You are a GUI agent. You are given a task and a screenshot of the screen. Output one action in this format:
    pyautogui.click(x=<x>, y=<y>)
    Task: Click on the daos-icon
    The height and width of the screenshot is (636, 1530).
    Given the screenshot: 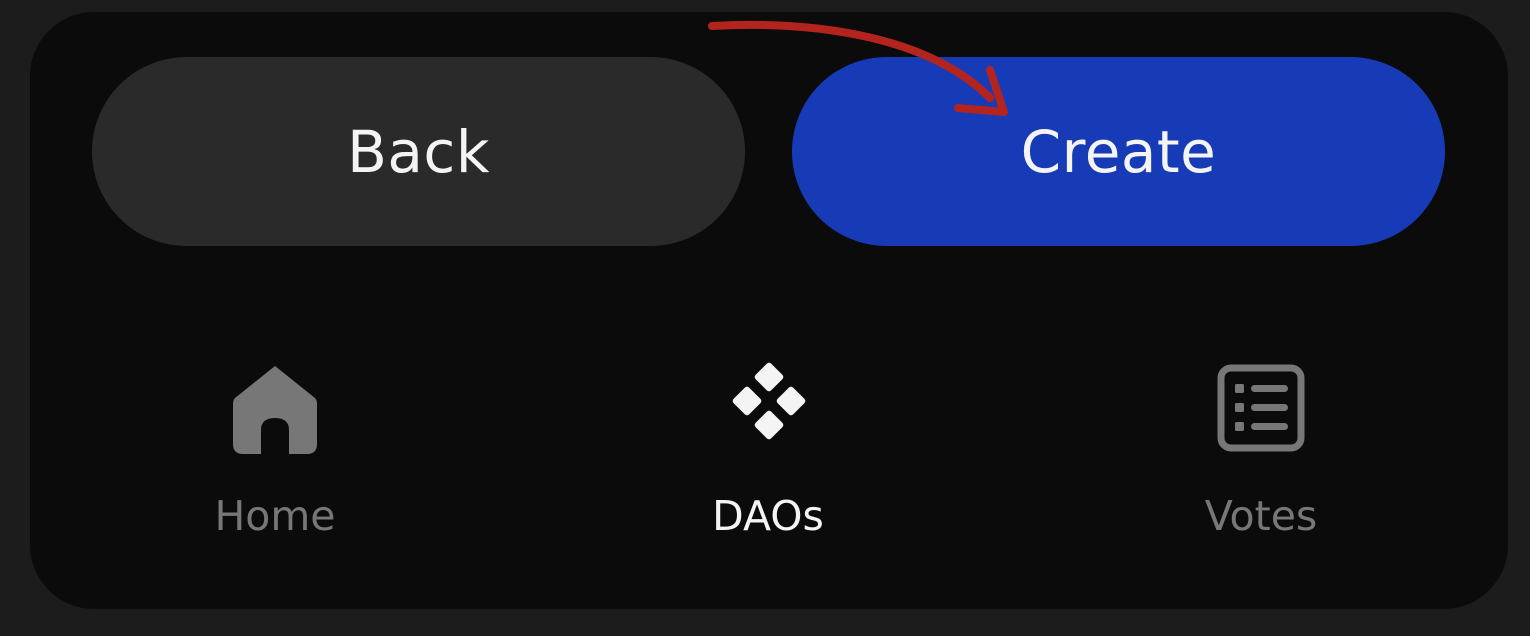 What is the action you would take?
    pyautogui.click(x=768, y=408)
    